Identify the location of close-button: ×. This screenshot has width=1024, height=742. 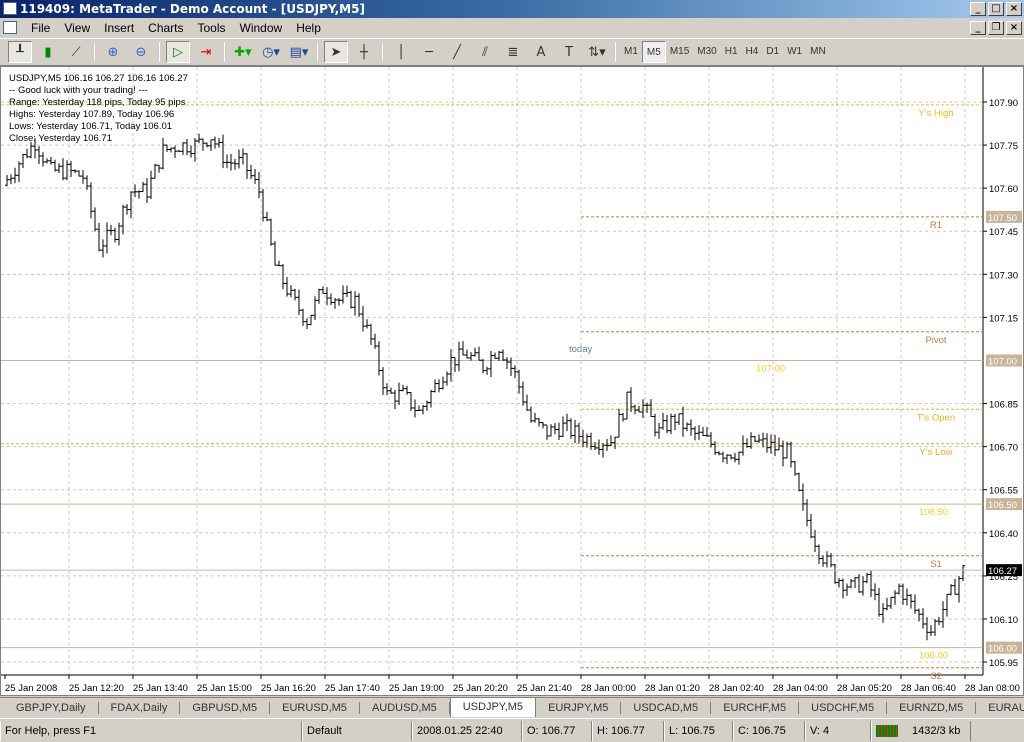
(1014, 9).